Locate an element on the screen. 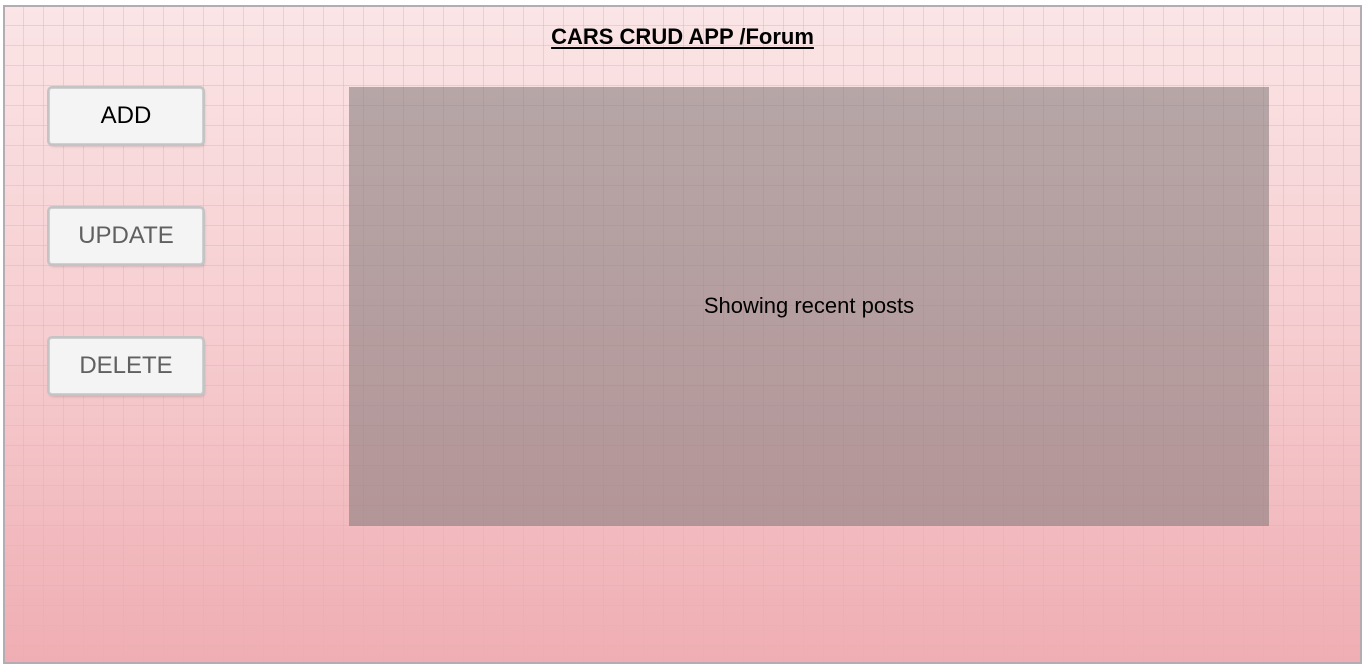 This screenshot has width=1368, height=670. recent-posts-message: Showing recent posts is located at coordinates (809, 305).